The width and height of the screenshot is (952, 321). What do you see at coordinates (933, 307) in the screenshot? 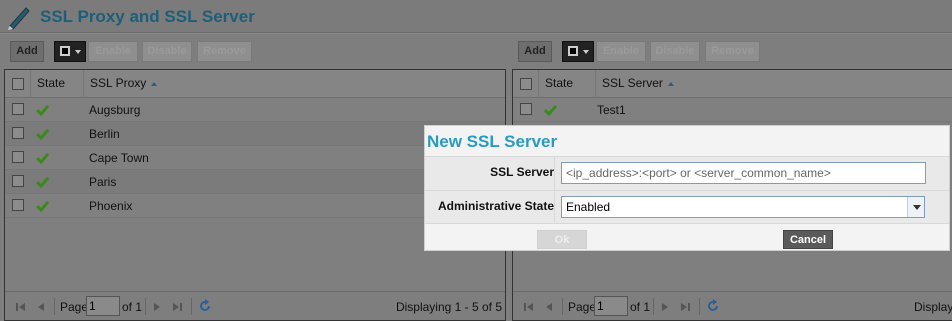
I see `display-summary: Displayi` at bounding box center [933, 307].